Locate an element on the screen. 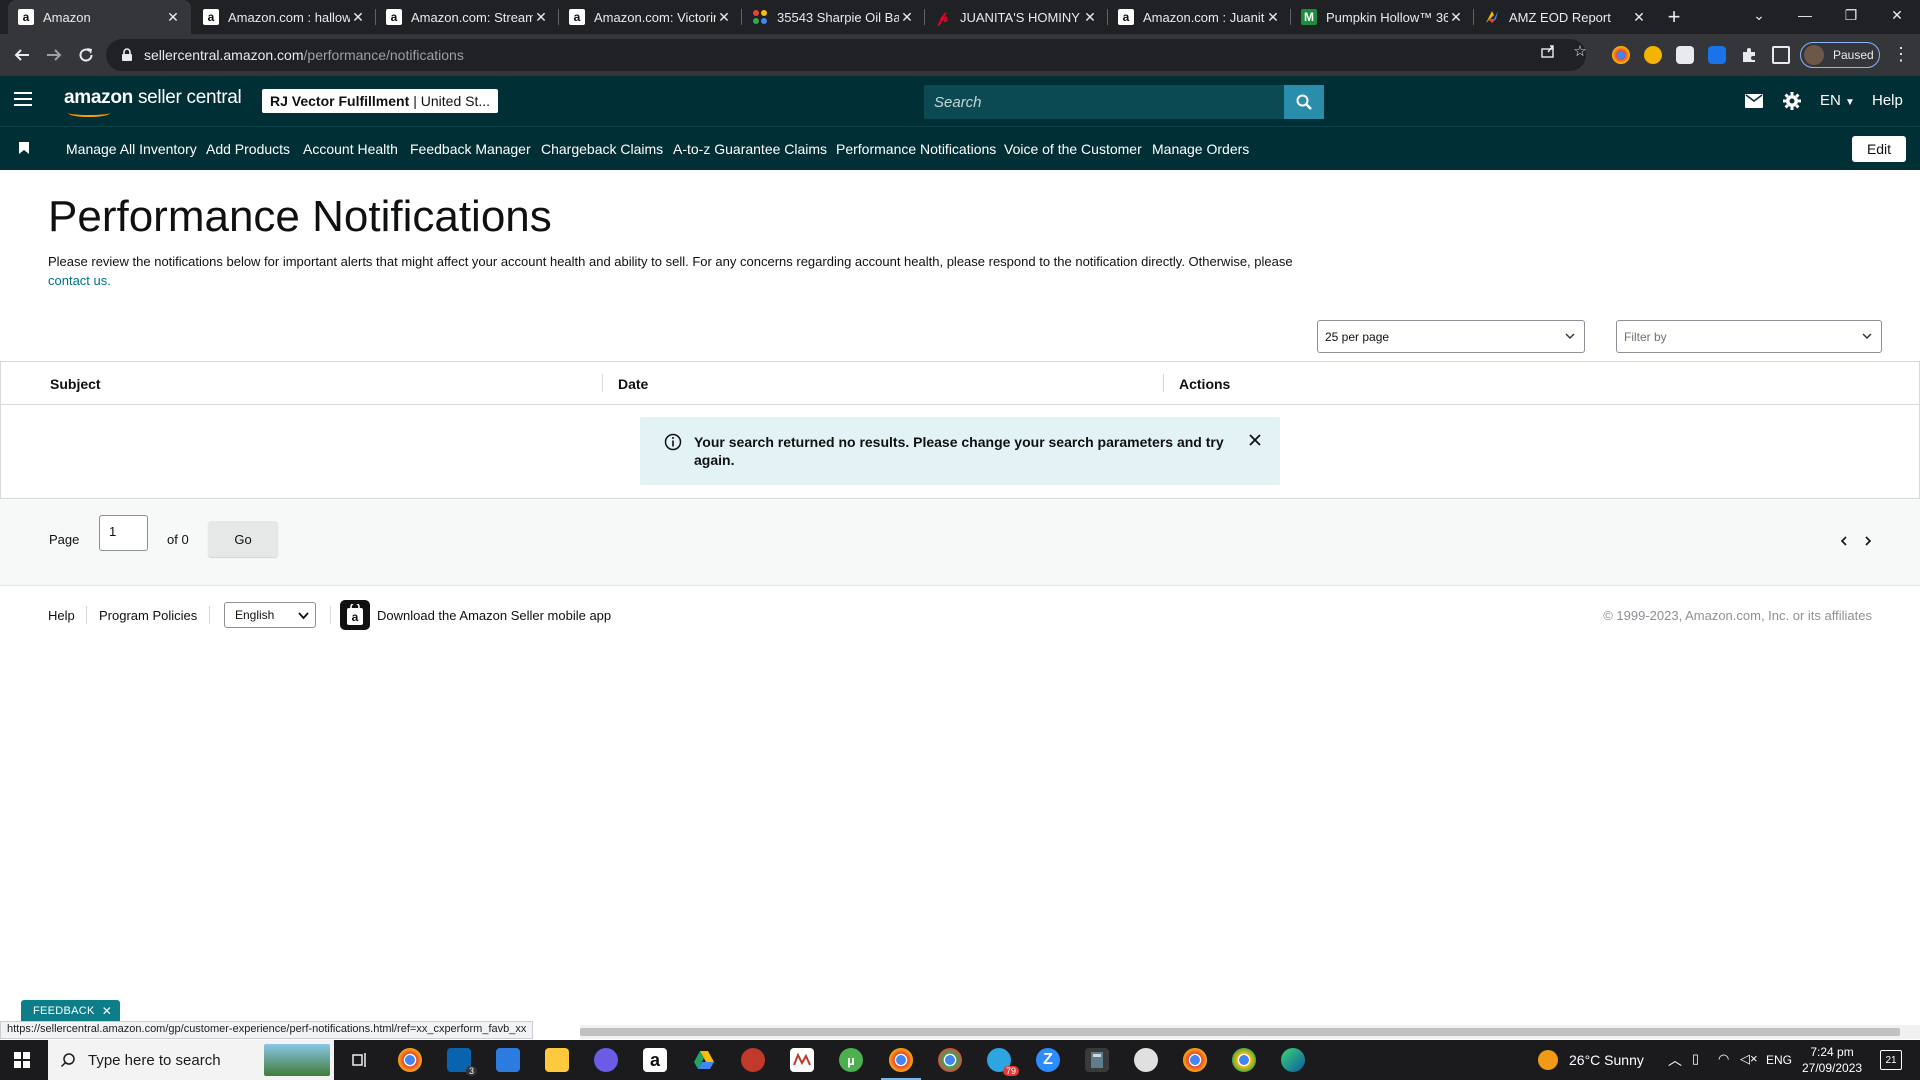 The width and height of the screenshot is (1920, 1080). edit-nav-button: Edit is located at coordinates (1879, 149).